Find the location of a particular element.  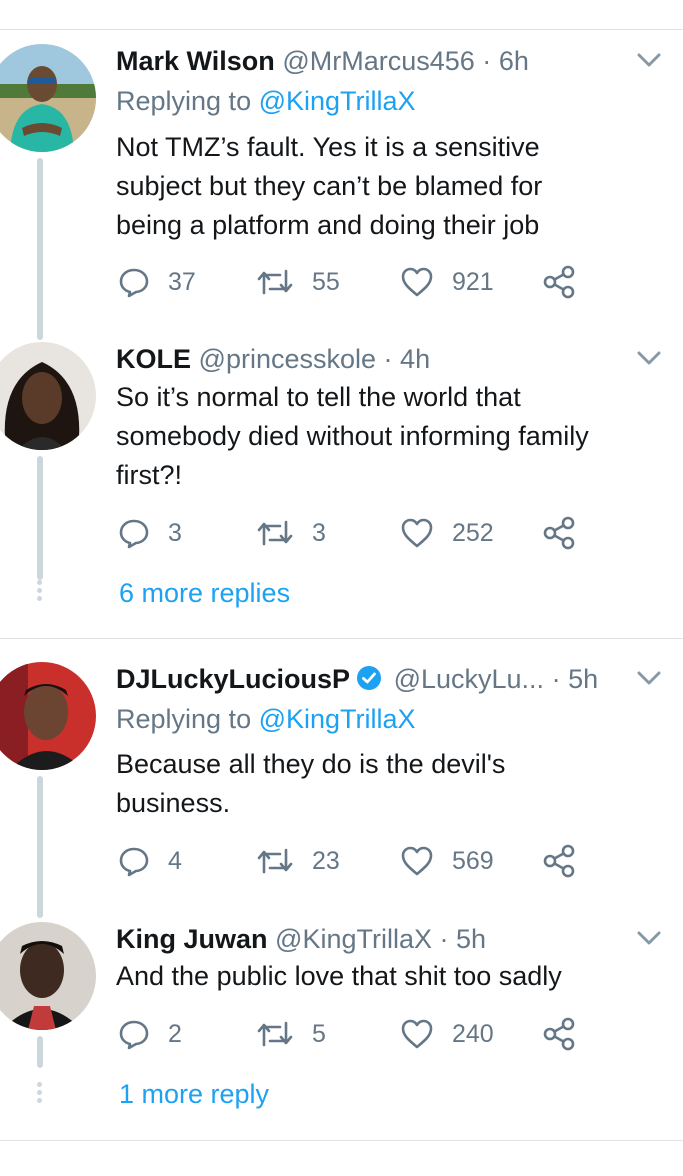

tweet-header: DJLuckyLuciousP @LuckyLu... · 5h is located at coordinates (389, 679).